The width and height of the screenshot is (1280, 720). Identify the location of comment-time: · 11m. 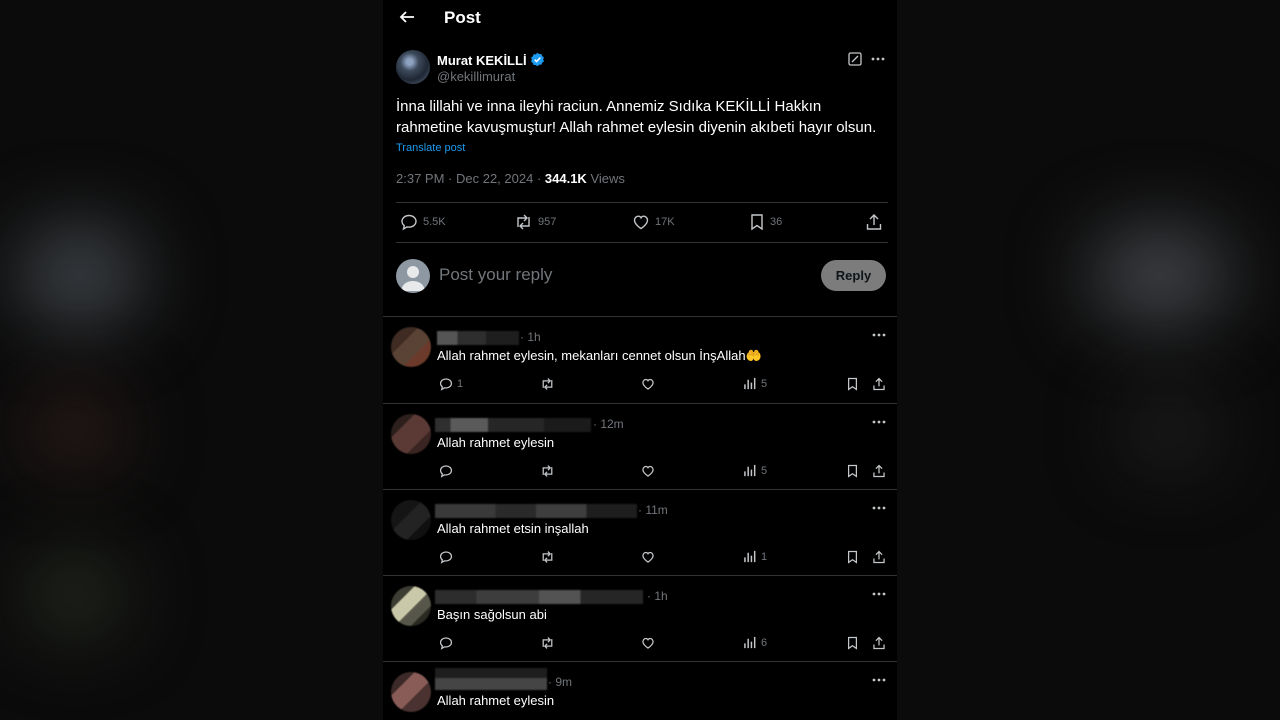
(653, 510).